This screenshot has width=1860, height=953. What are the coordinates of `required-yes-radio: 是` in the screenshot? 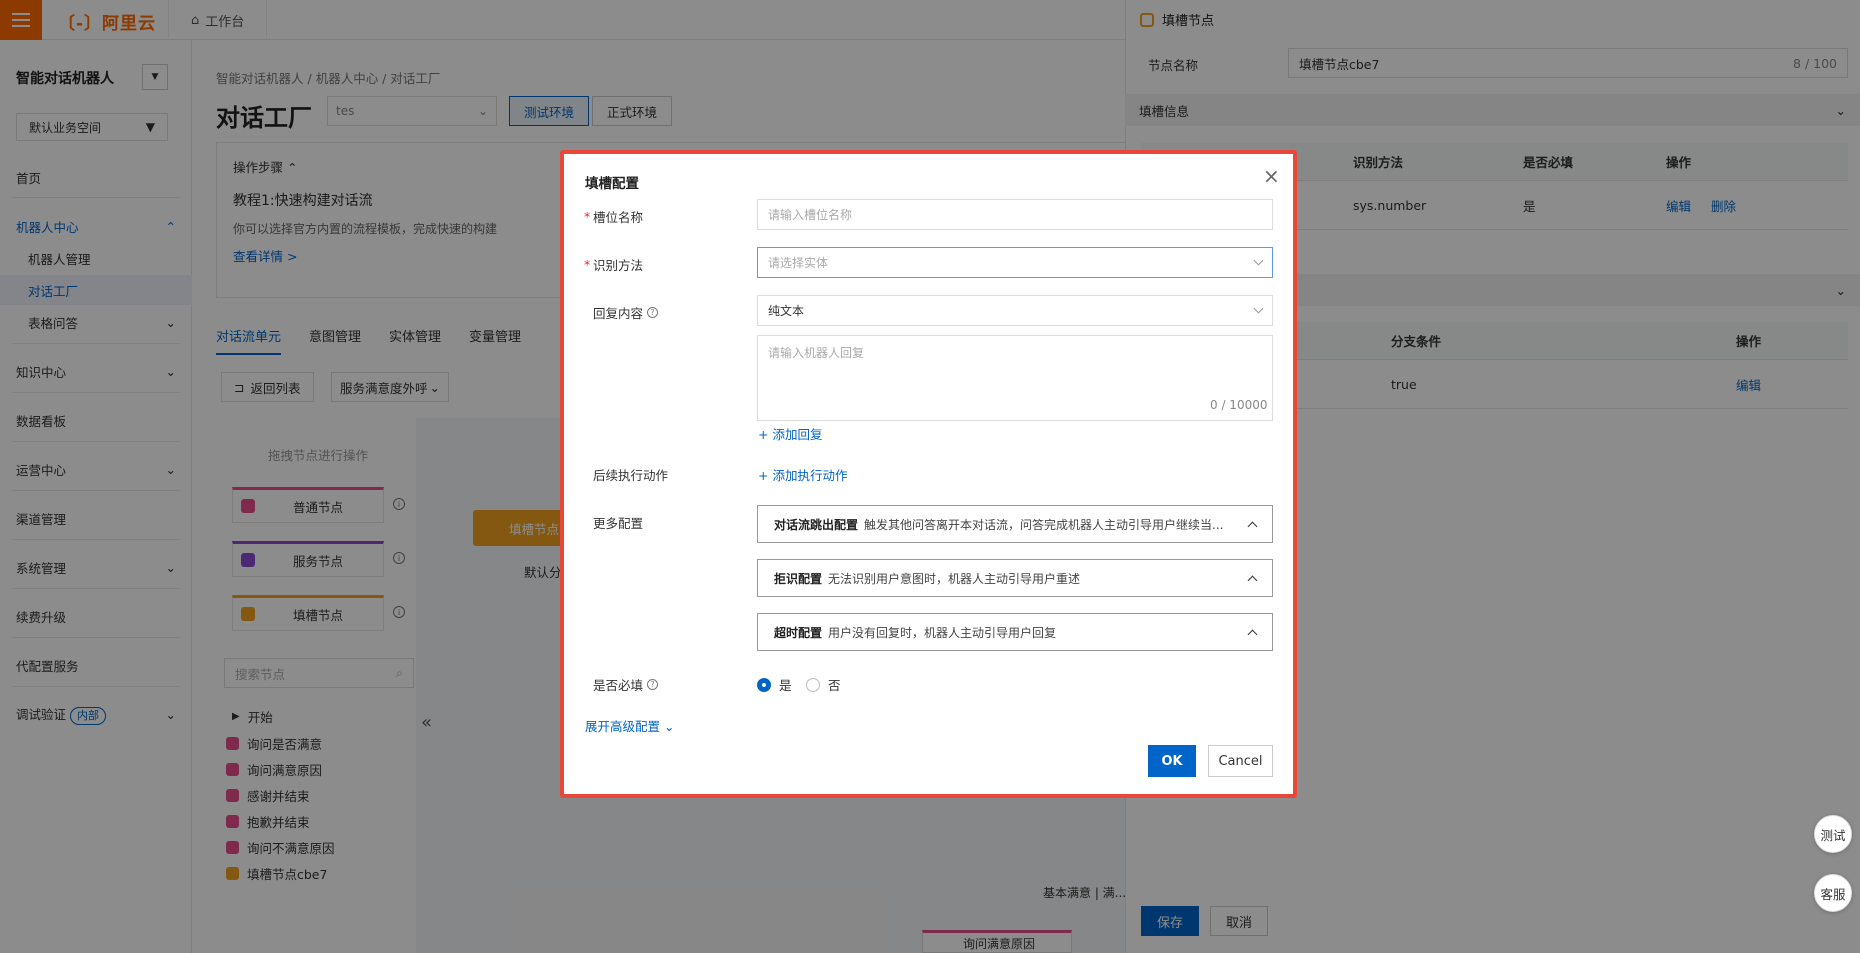 It's located at (774, 684).